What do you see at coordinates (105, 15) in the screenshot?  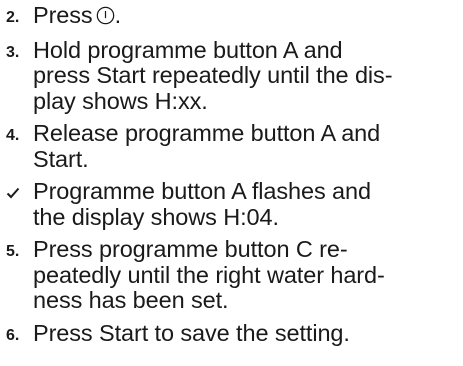 I see `power-icon` at bounding box center [105, 15].